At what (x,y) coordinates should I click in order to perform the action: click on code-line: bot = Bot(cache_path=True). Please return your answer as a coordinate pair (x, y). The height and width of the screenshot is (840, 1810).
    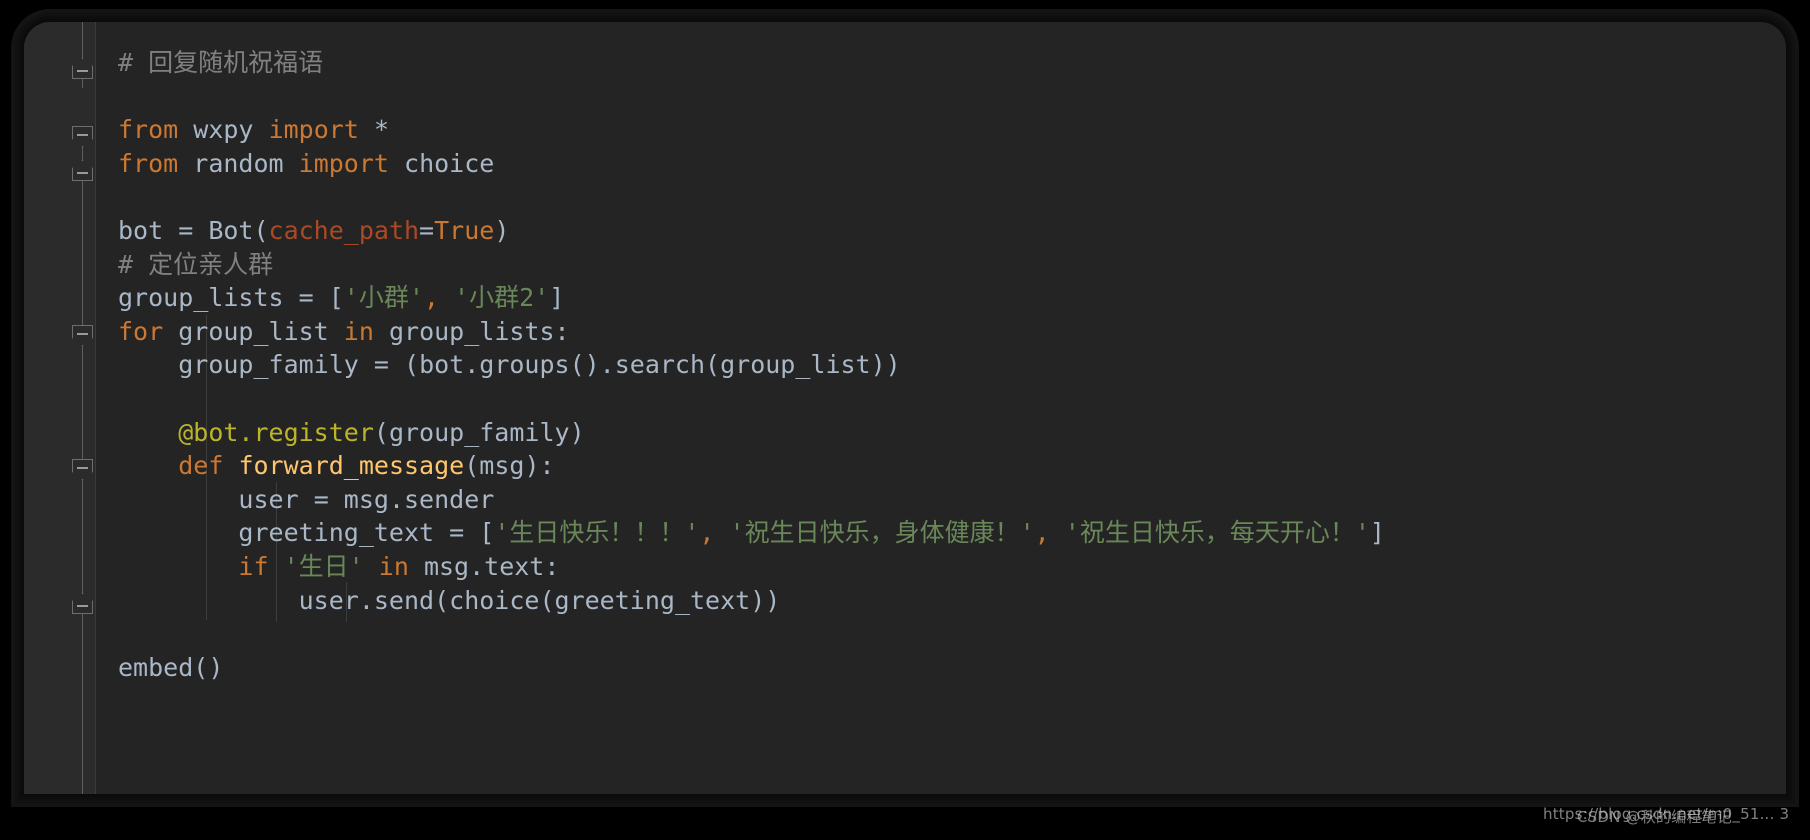
    Looking at the image, I should click on (314, 230).